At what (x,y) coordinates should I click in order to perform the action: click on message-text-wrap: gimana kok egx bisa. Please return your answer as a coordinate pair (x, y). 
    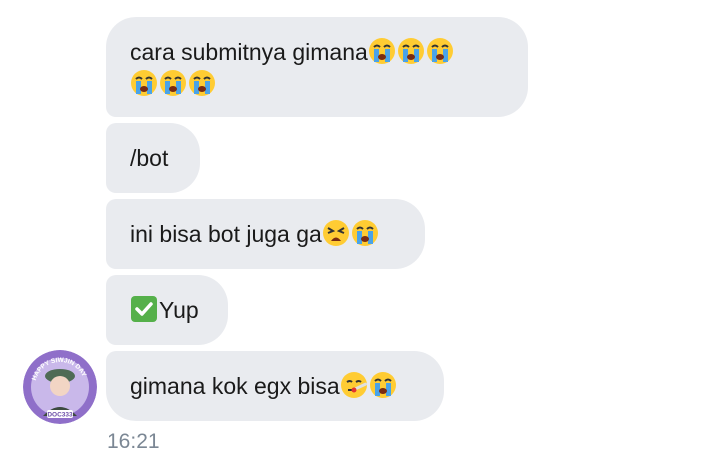
    Looking at the image, I should click on (264, 386).